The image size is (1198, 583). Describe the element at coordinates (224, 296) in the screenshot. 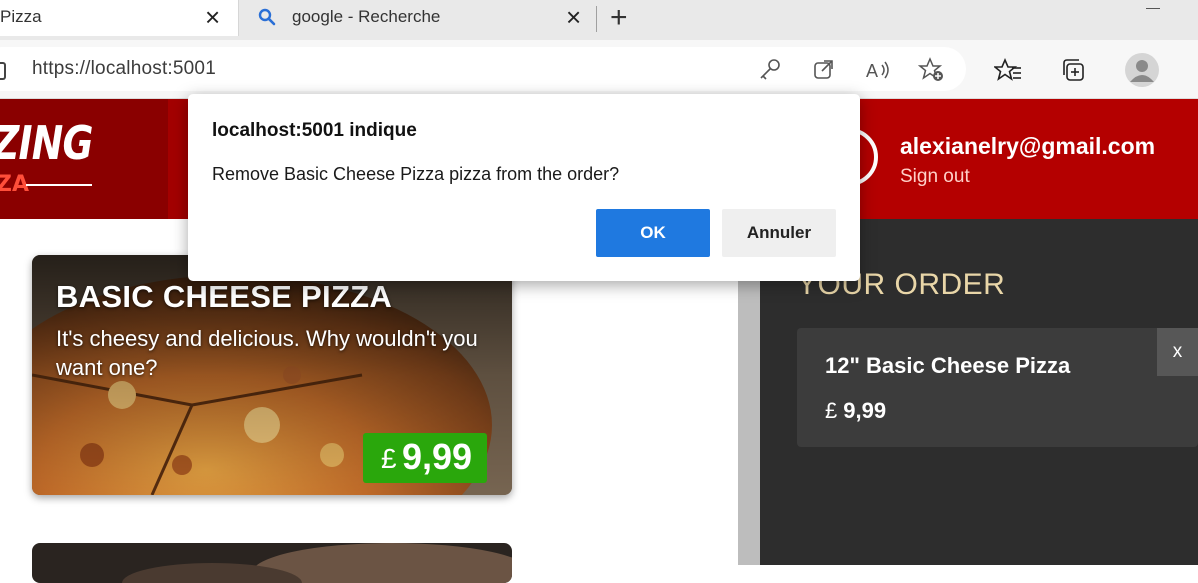

I see `pizza-name: BASIC CHEESE PIZZA` at that location.